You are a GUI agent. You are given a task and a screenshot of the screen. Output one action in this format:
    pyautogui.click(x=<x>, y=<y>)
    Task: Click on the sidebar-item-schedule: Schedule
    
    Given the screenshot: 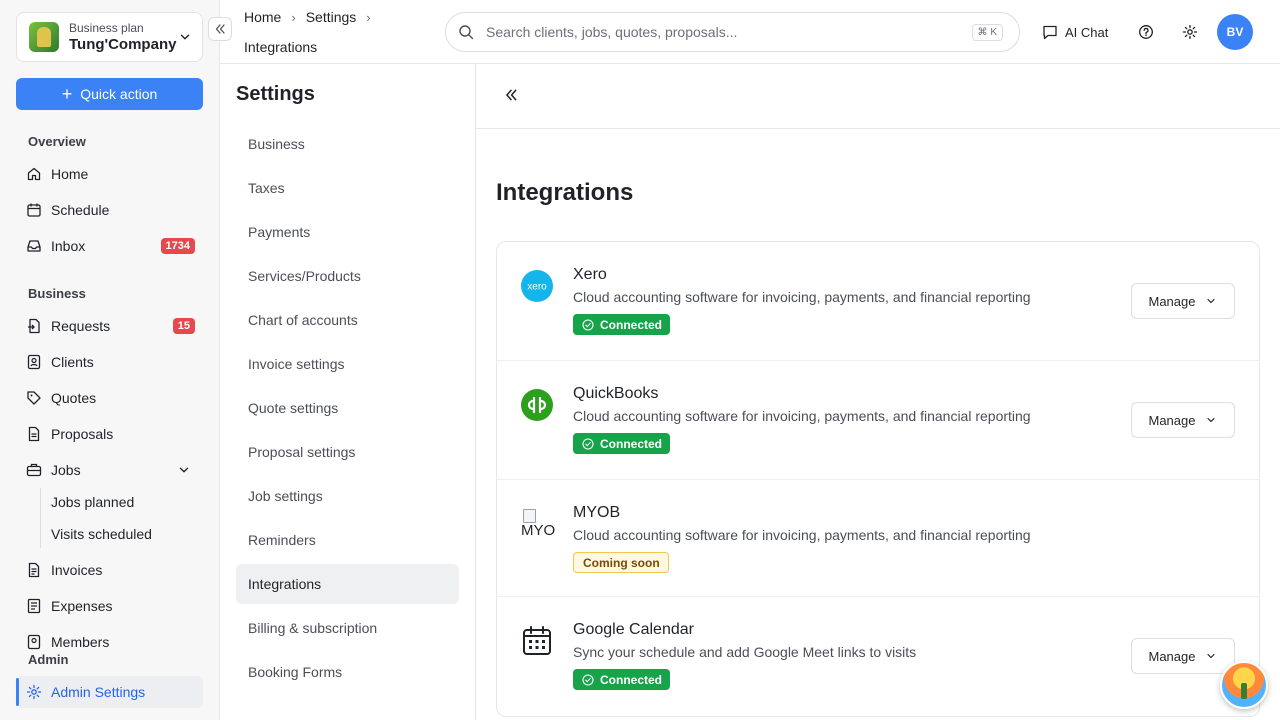 What is the action you would take?
    pyautogui.click(x=109, y=210)
    